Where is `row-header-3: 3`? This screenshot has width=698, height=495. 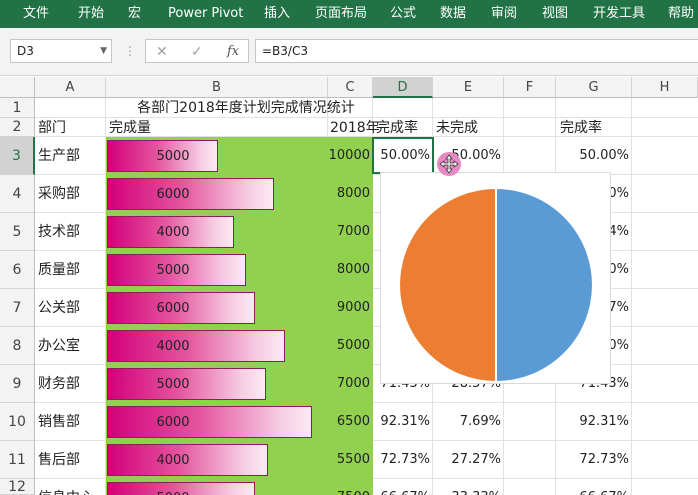 row-header-3: 3 is located at coordinates (17, 156).